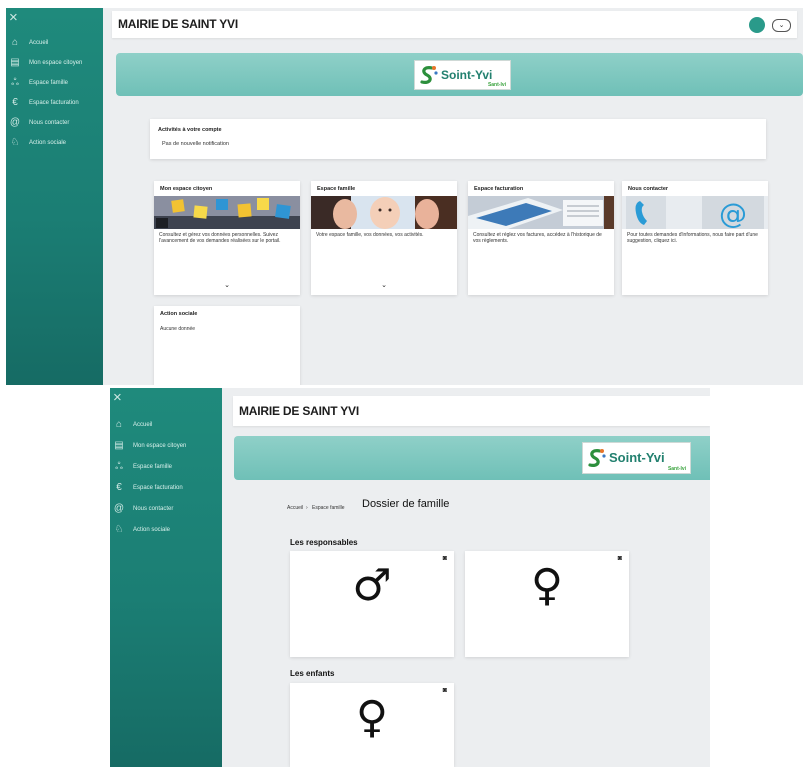 This screenshot has width=803, height=767. What do you see at coordinates (499, 189) in the screenshot?
I see `tile-title: Espace facturation` at bounding box center [499, 189].